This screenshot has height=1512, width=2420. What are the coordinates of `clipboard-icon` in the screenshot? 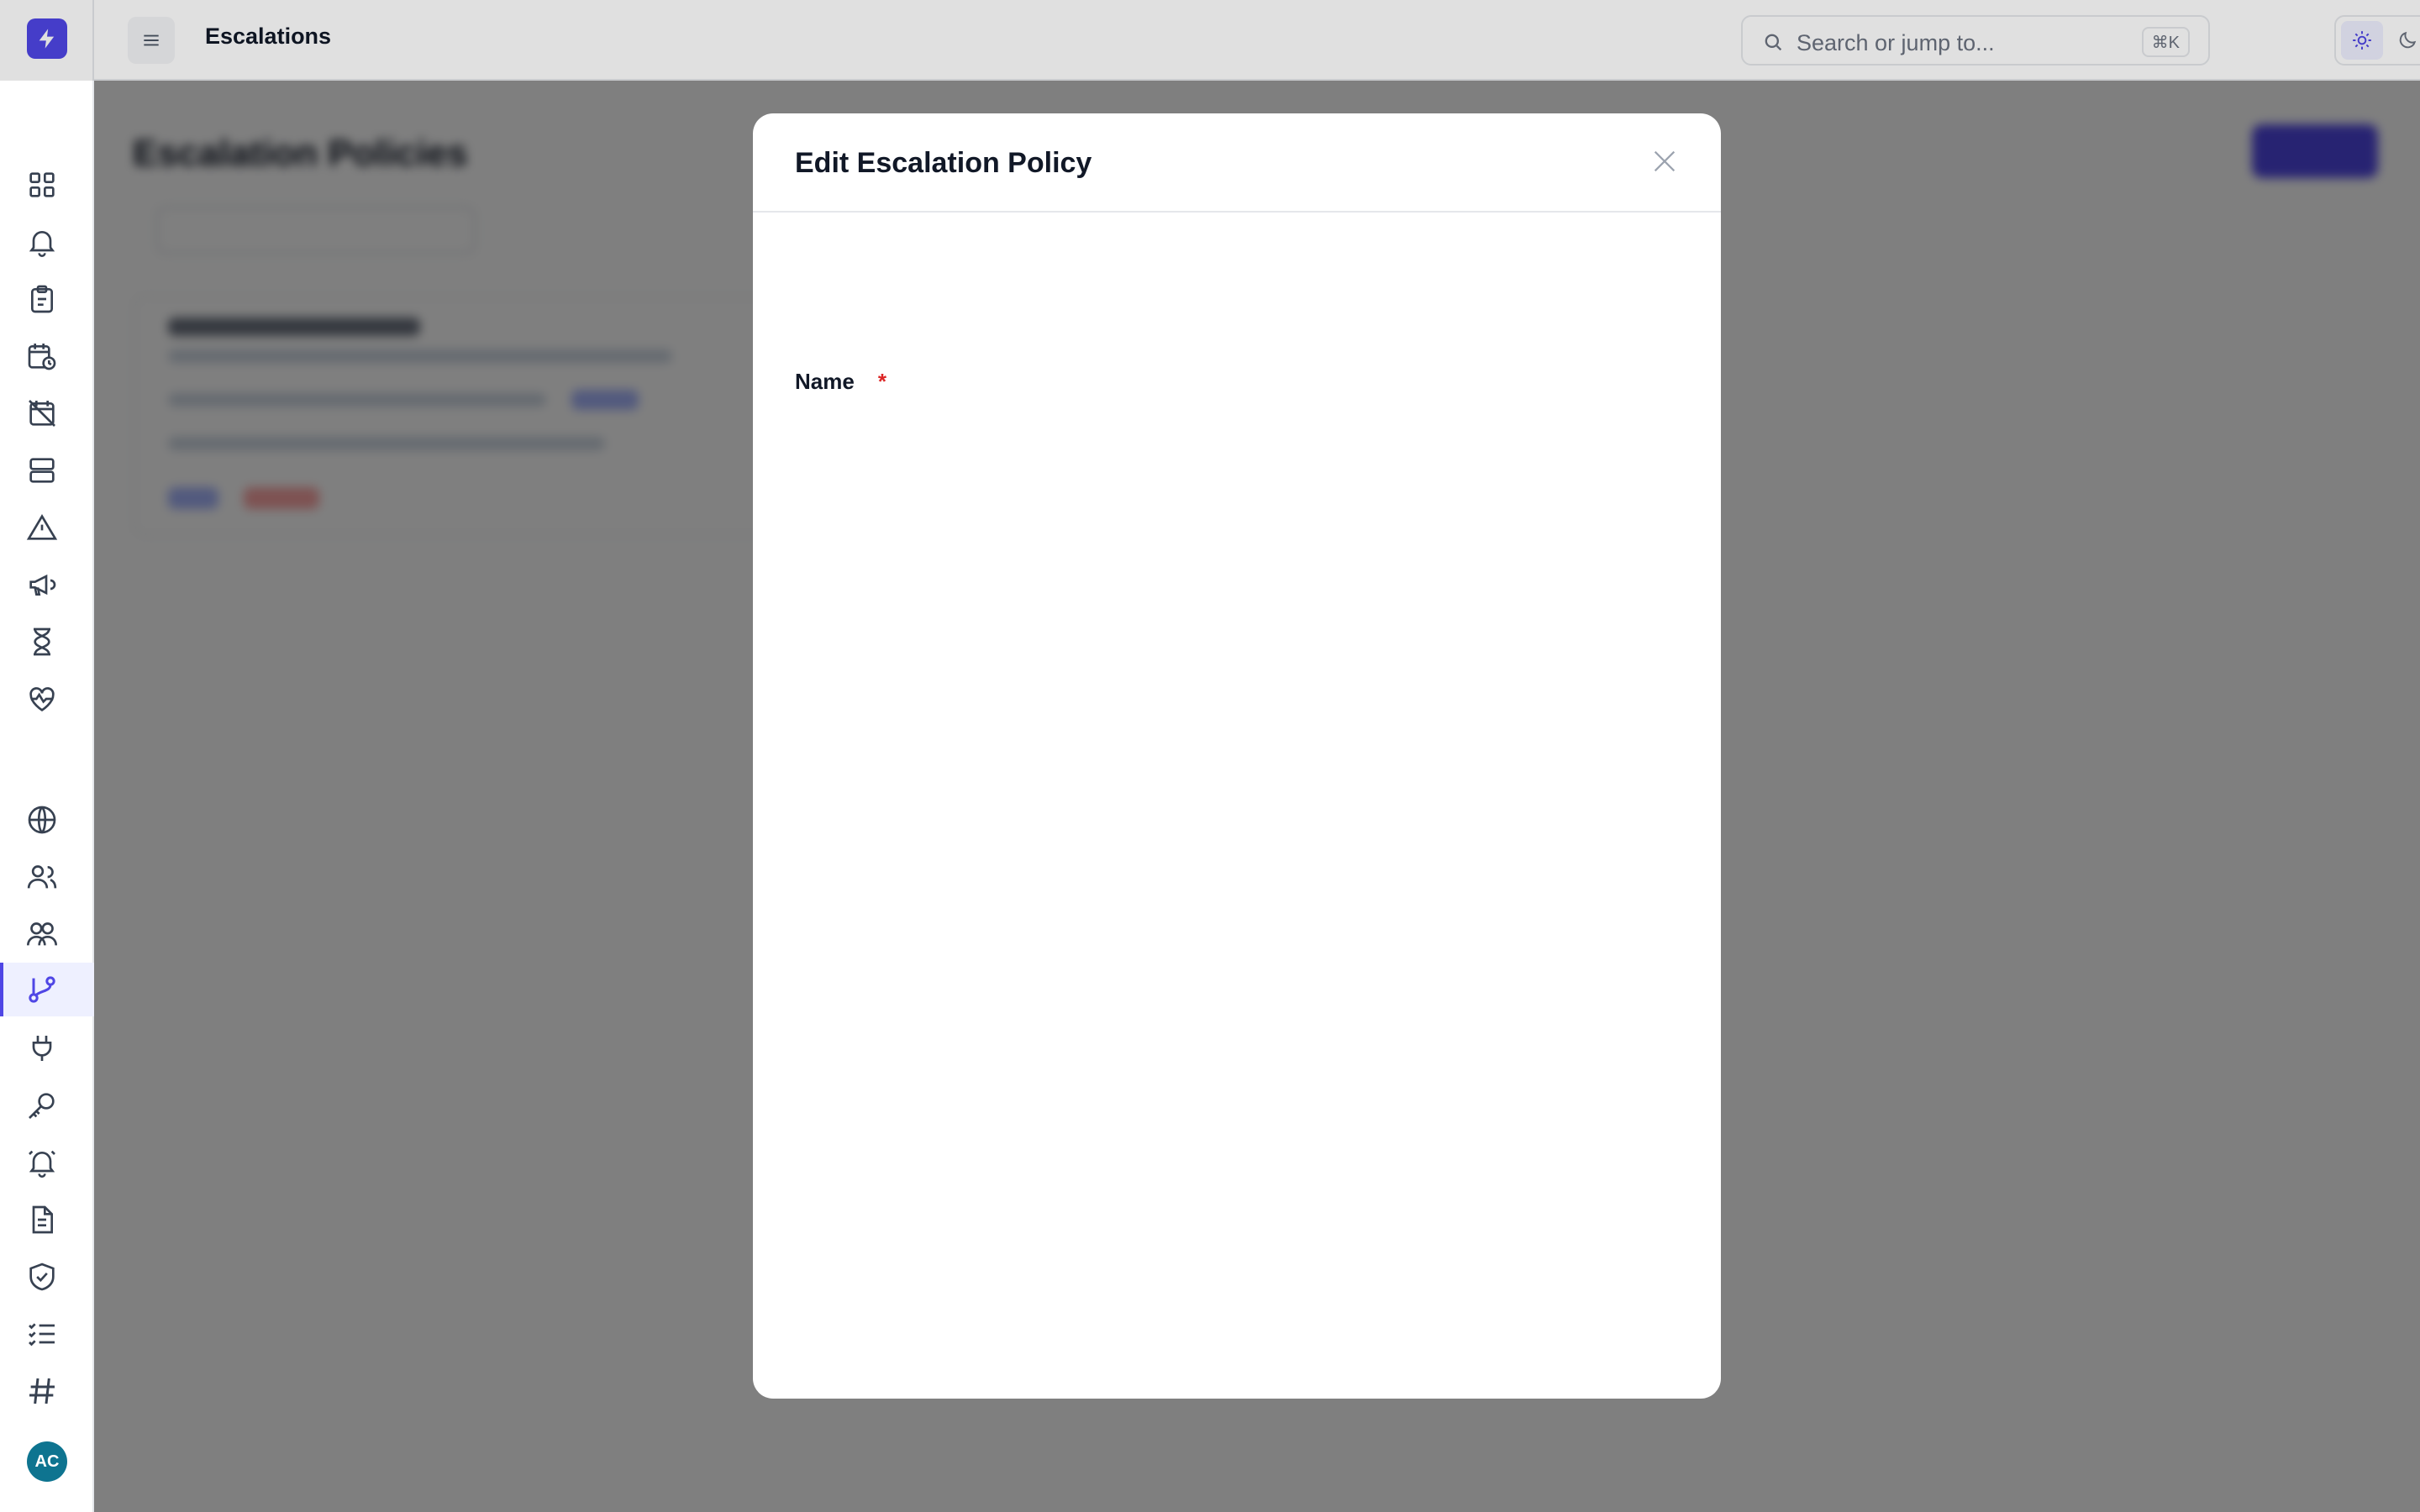 It's located at (42, 299).